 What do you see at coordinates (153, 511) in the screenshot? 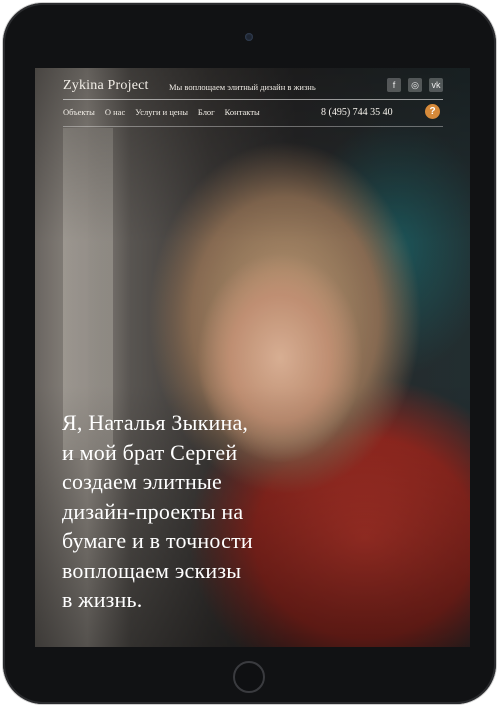
I see `hero-line: дизайн-проекты на` at bounding box center [153, 511].